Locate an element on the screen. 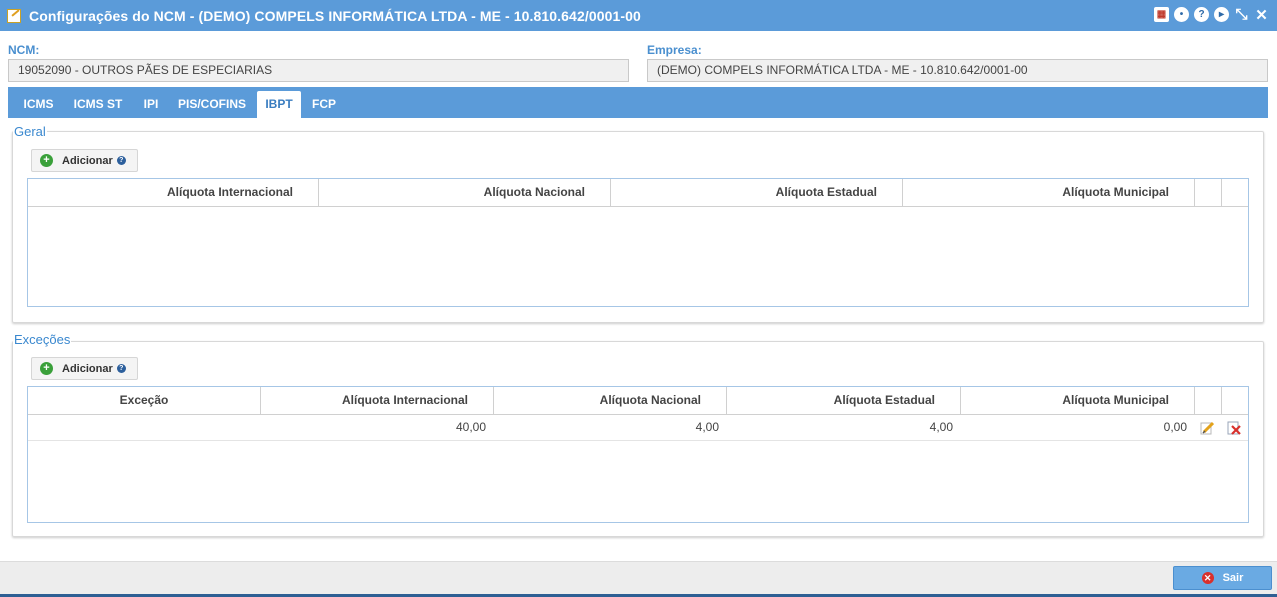 This screenshot has width=1277, height=597. play-icon: ▸ is located at coordinates (1221, 14).